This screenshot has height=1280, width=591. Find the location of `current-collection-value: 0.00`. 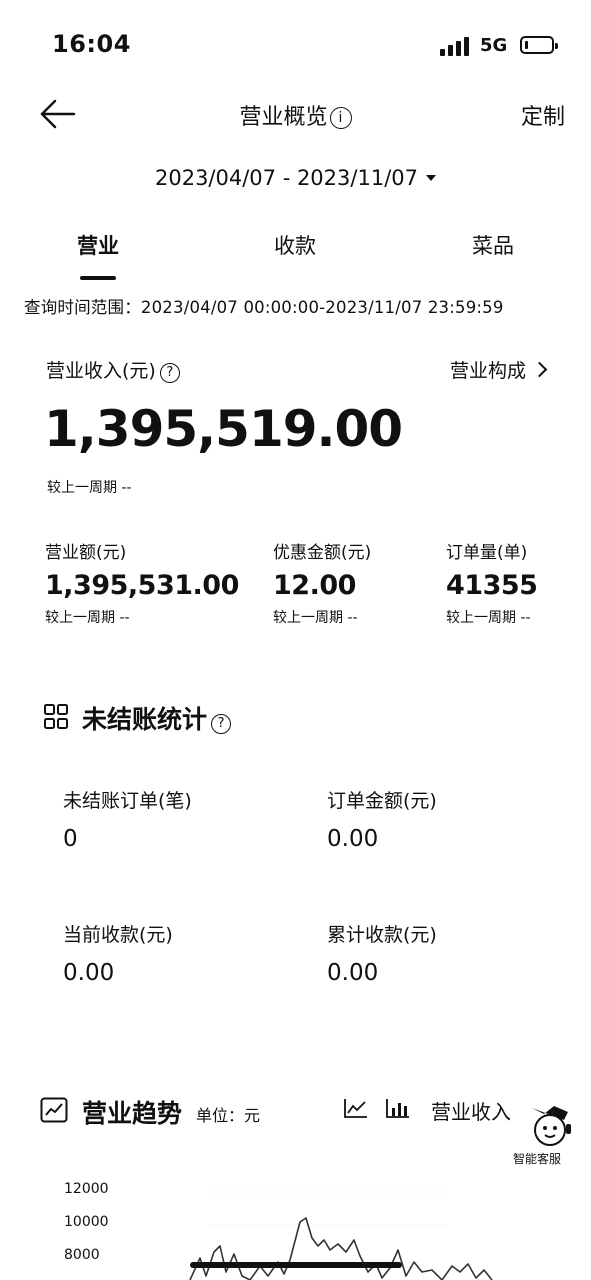

current-collection-value: 0.00 is located at coordinates (89, 973).